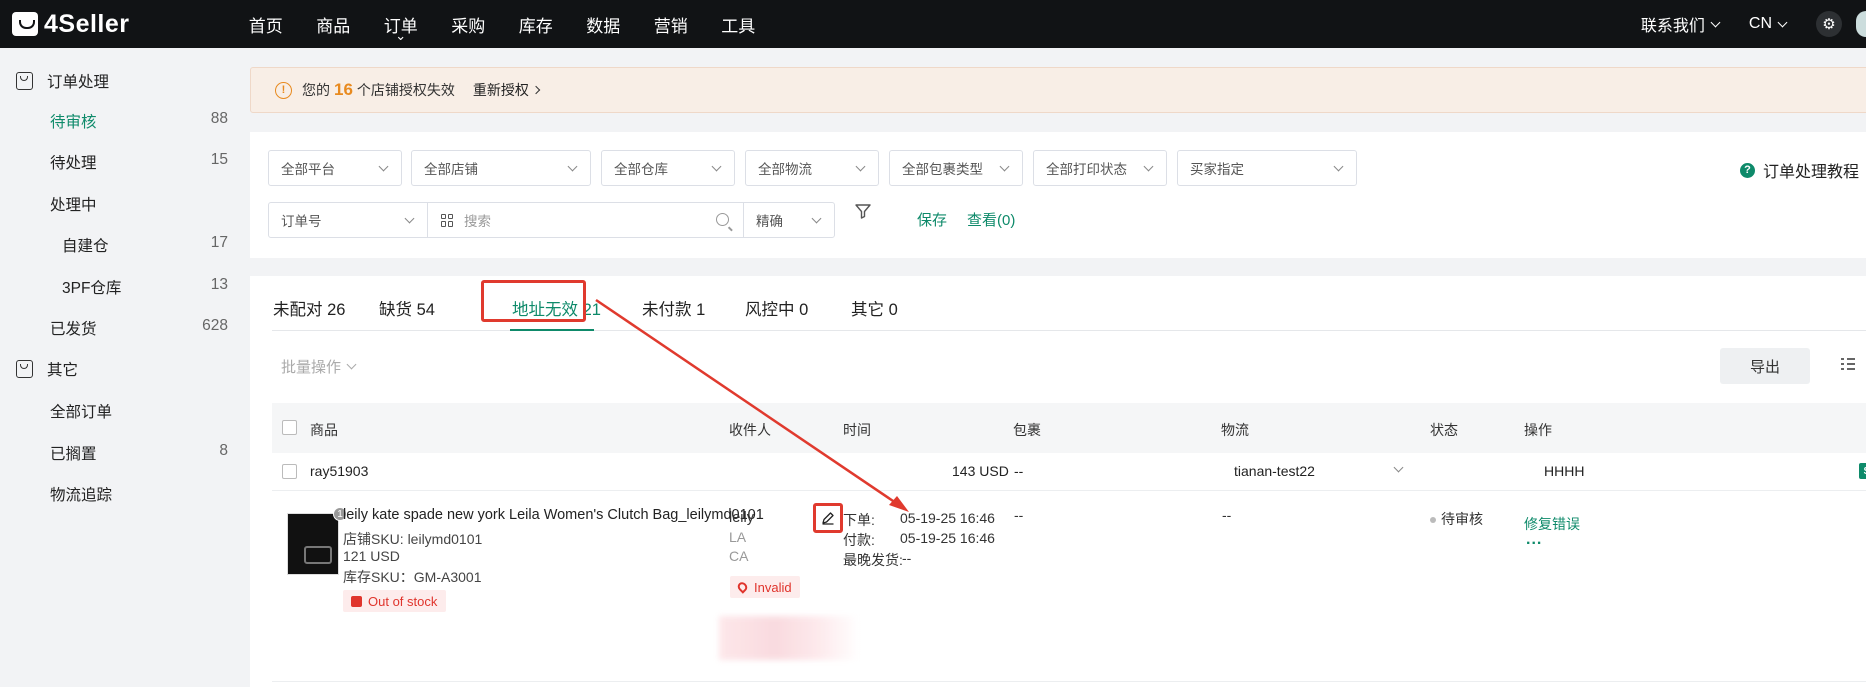 Image resolution: width=1866 pixels, height=687 pixels. What do you see at coordinates (145, 245) in the screenshot?
I see `sidebar-item-self-warehouse: 自建仓 17` at bounding box center [145, 245].